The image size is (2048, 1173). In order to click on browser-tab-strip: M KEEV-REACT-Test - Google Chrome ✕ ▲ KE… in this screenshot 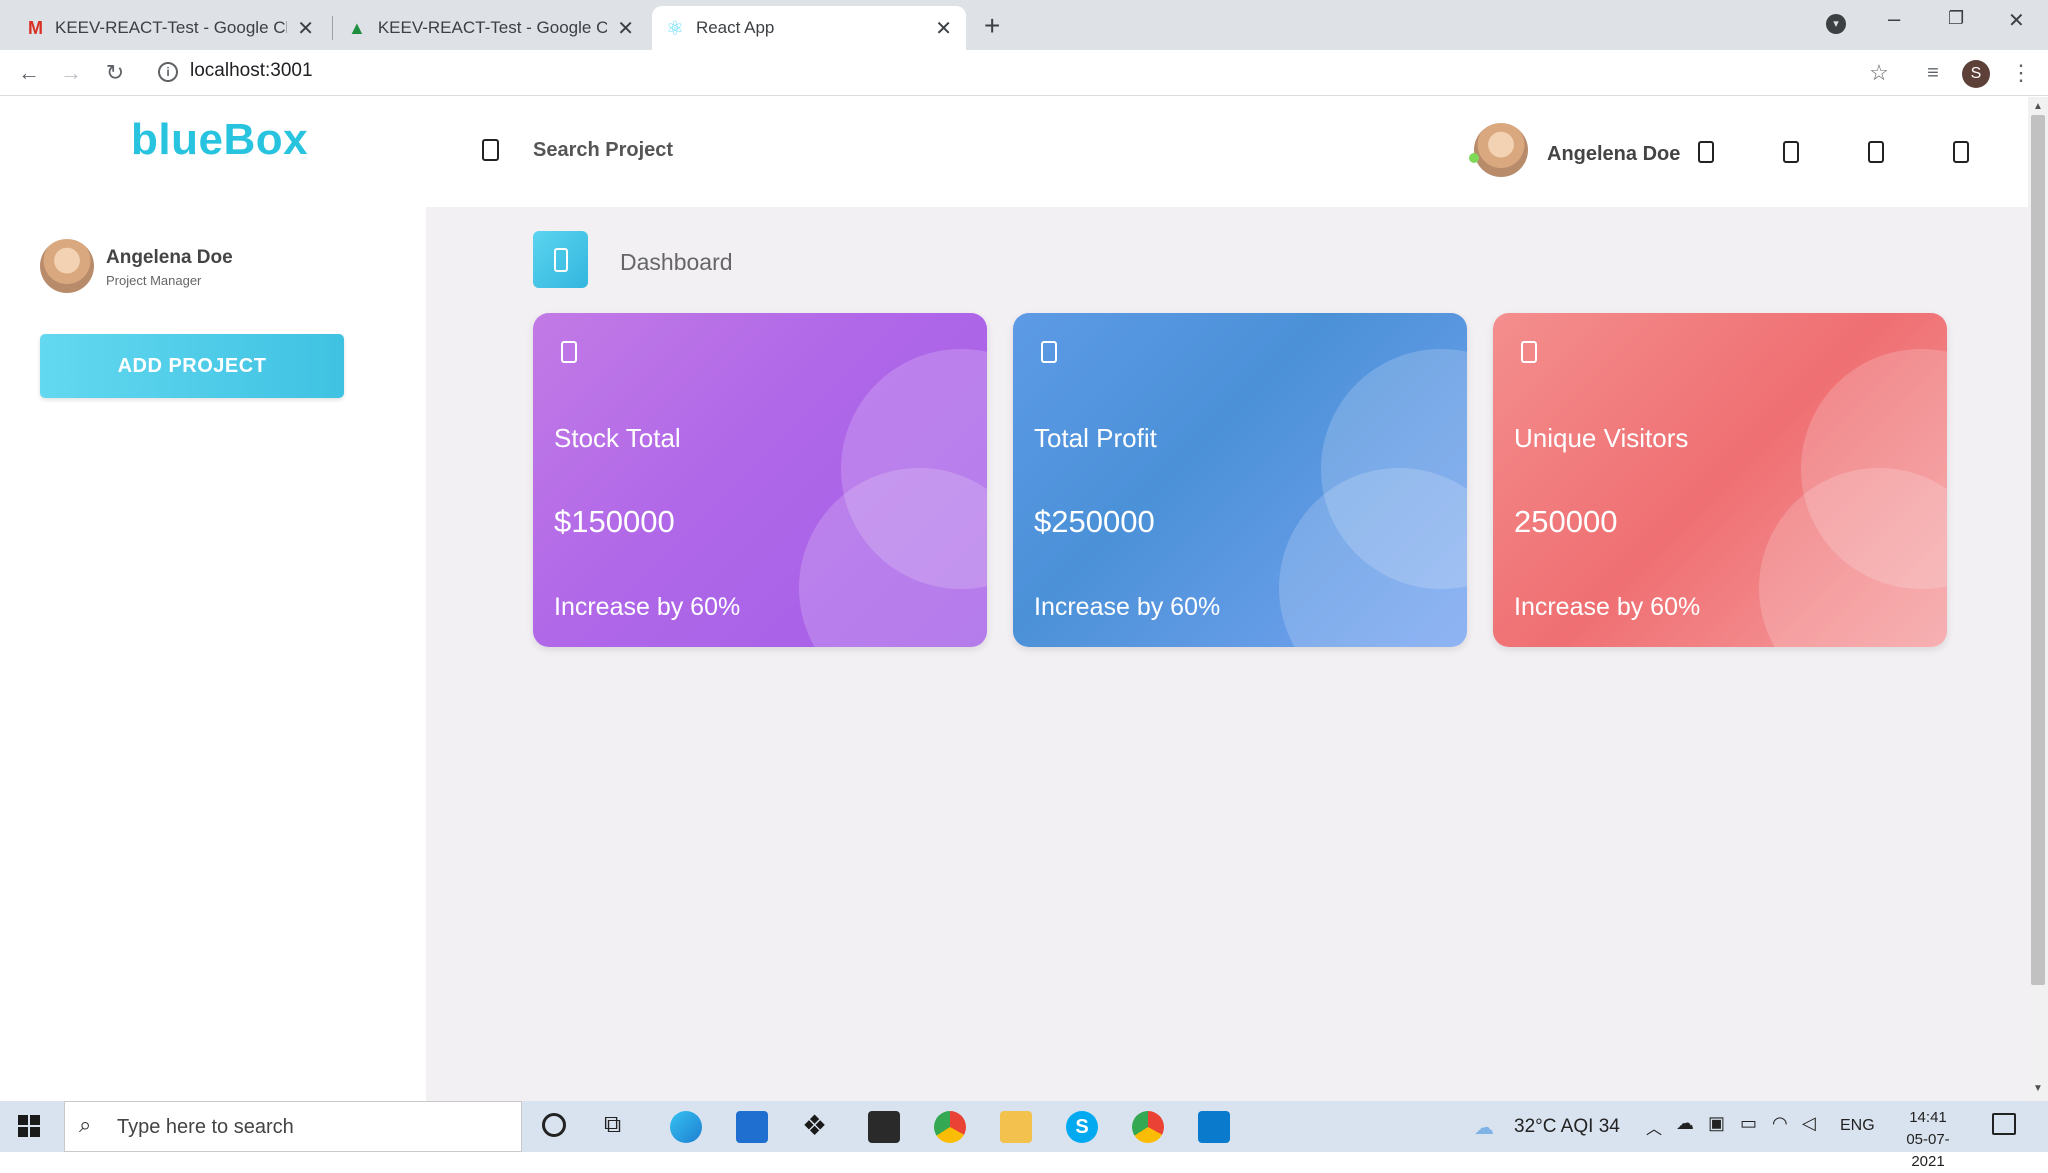, I will do `click(1024, 25)`.